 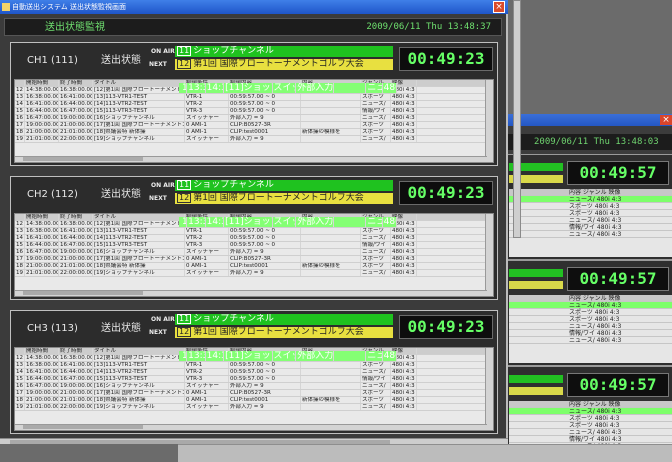 I want to click on next-title: 第1回 国際ブロートーナメントゴルフ大会, so click(x=278, y=332).